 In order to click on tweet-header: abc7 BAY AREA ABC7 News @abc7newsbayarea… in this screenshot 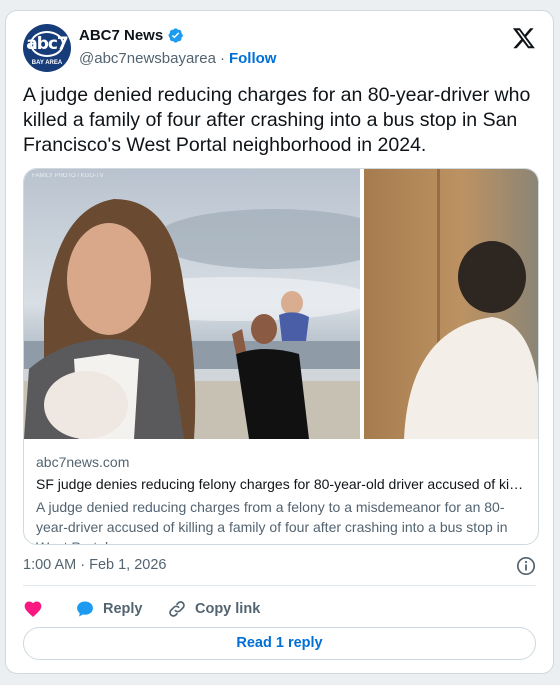, I will do `click(279, 48)`.